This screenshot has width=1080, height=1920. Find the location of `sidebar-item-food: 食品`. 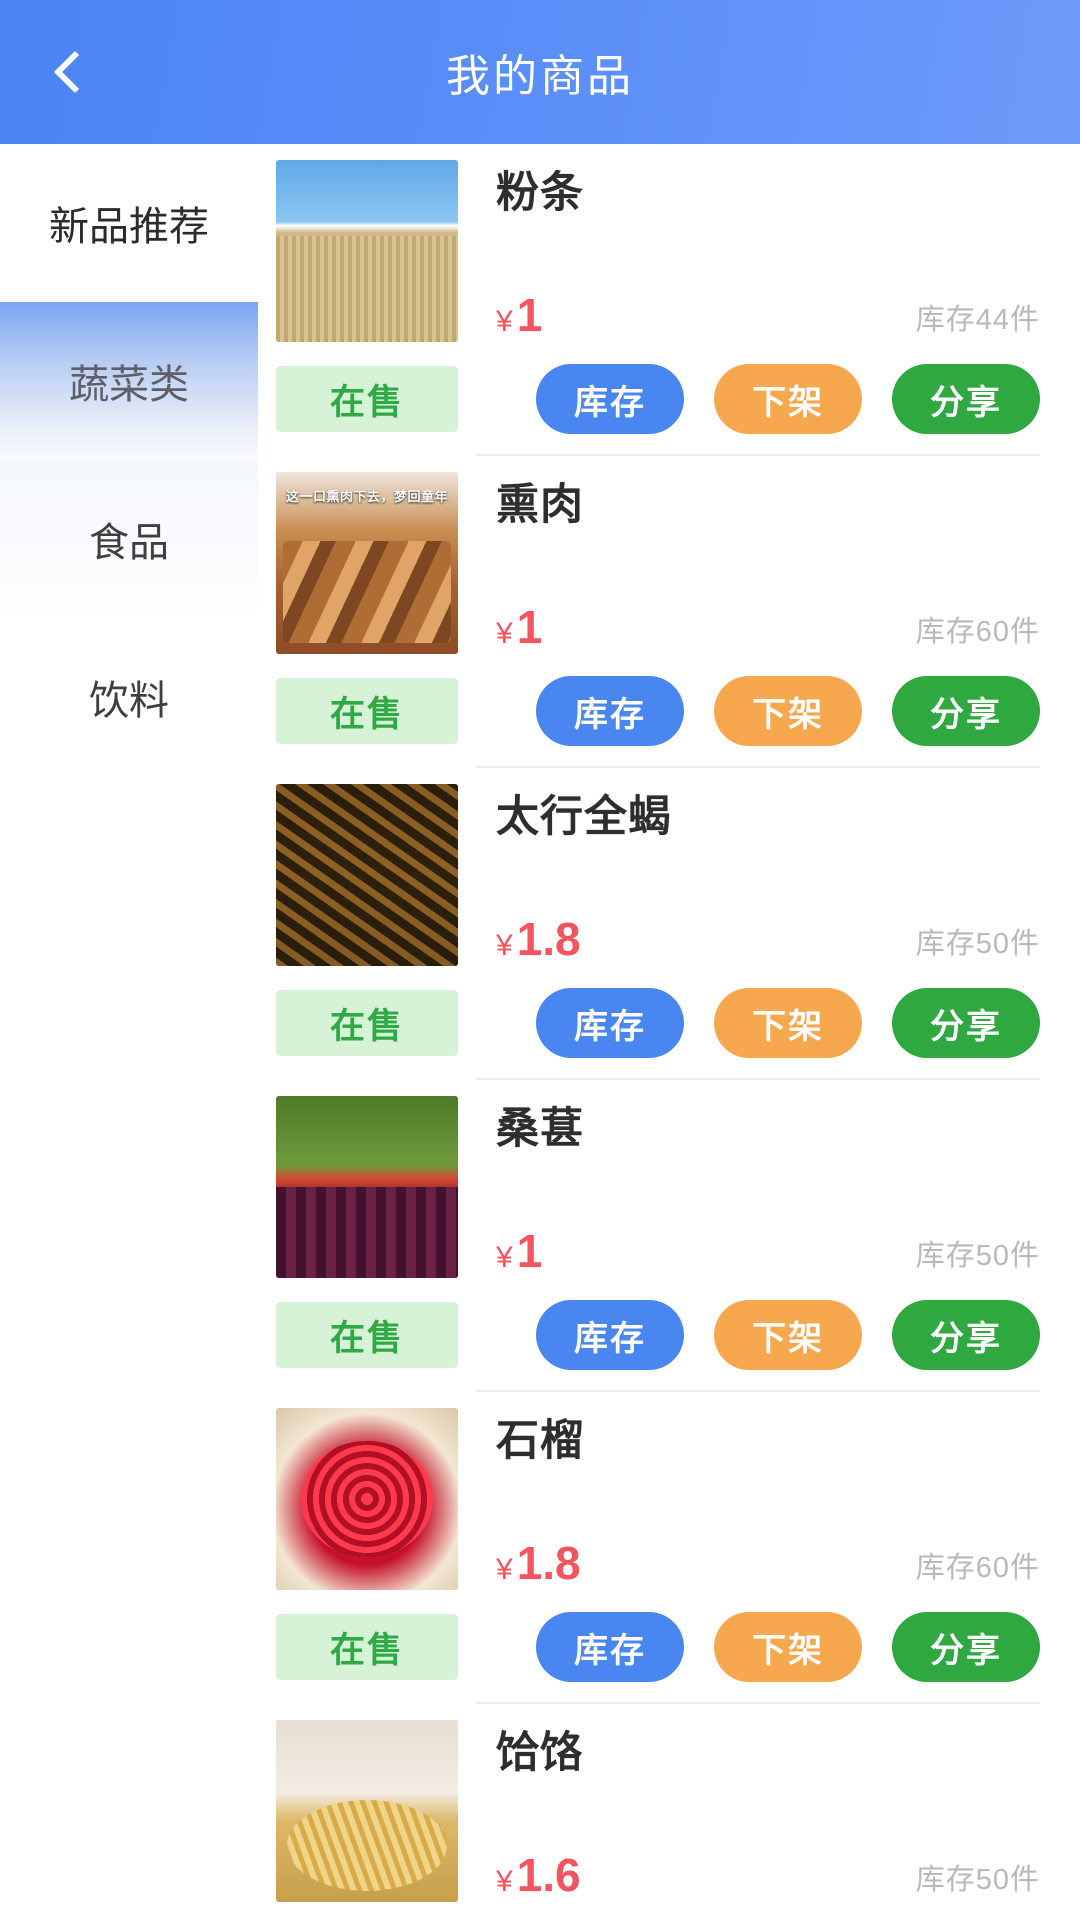

sidebar-item-food: 食品 is located at coordinates (129, 539).